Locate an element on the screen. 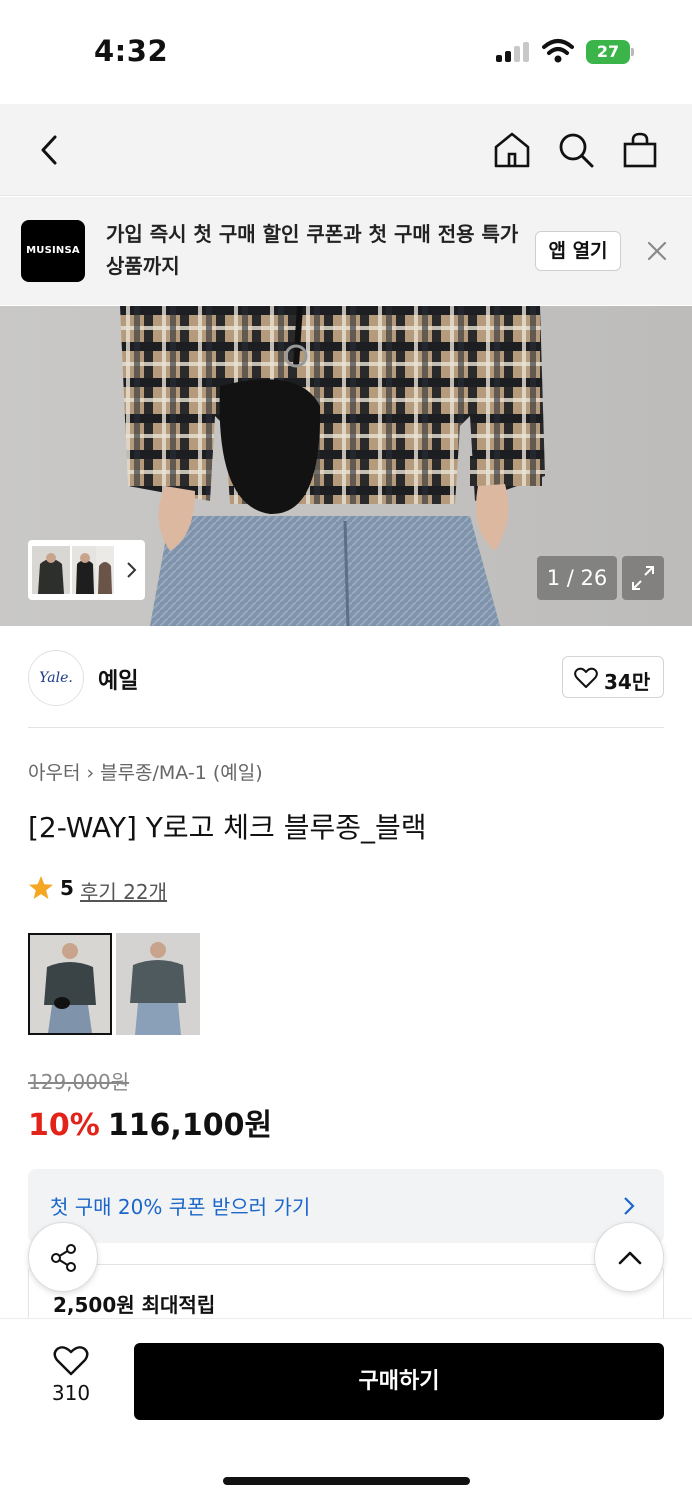 Image resolution: width=692 pixels, height=1500 pixels. musinsa-logo: MUSINSA is located at coordinates (53, 251).